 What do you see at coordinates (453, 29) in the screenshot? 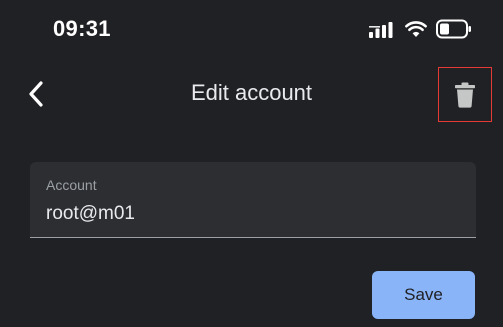
I see `battery-icon` at bounding box center [453, 29].